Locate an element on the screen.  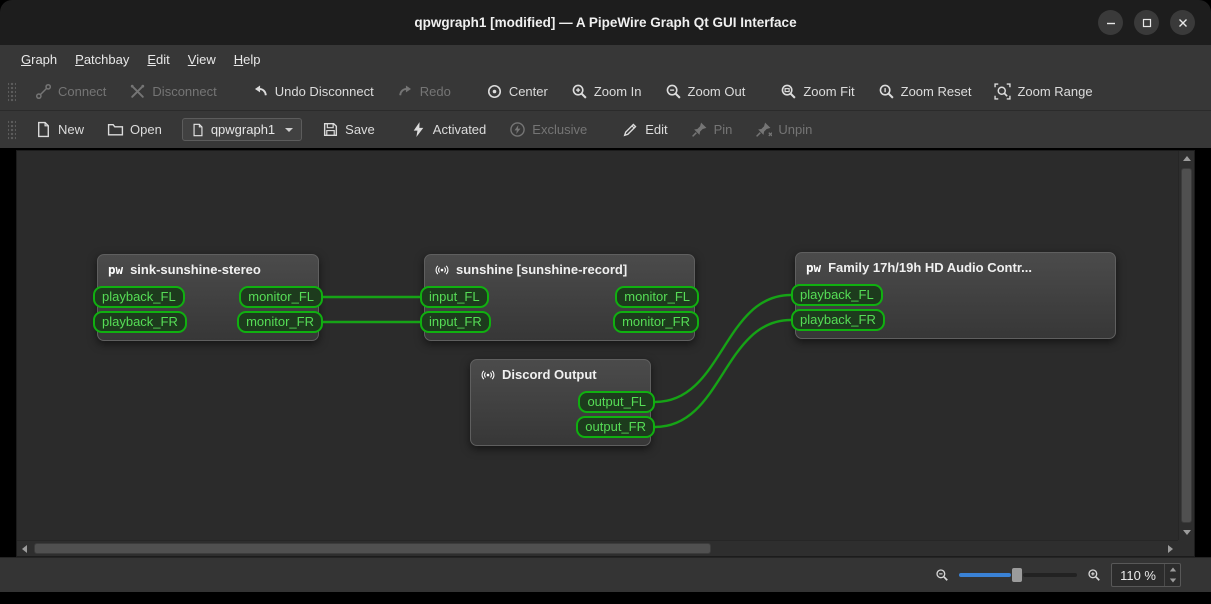
node-title: sink-sunshine-stereo is located at coordinates (195, 269).